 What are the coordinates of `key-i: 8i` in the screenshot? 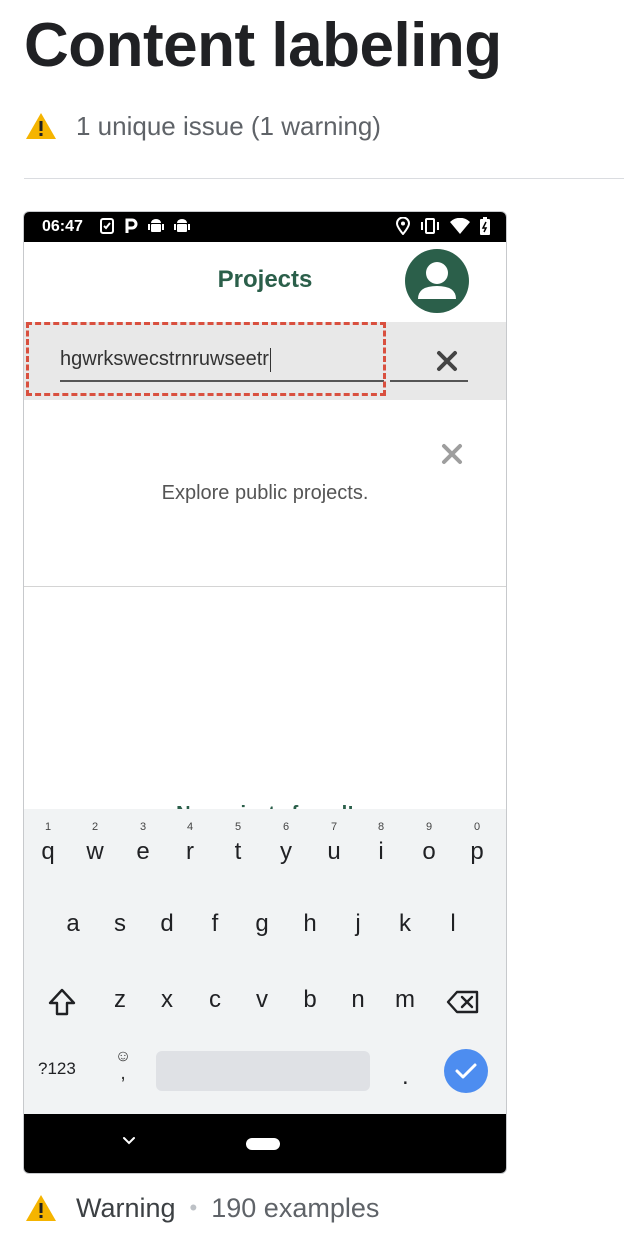 It's located at (381, 849).